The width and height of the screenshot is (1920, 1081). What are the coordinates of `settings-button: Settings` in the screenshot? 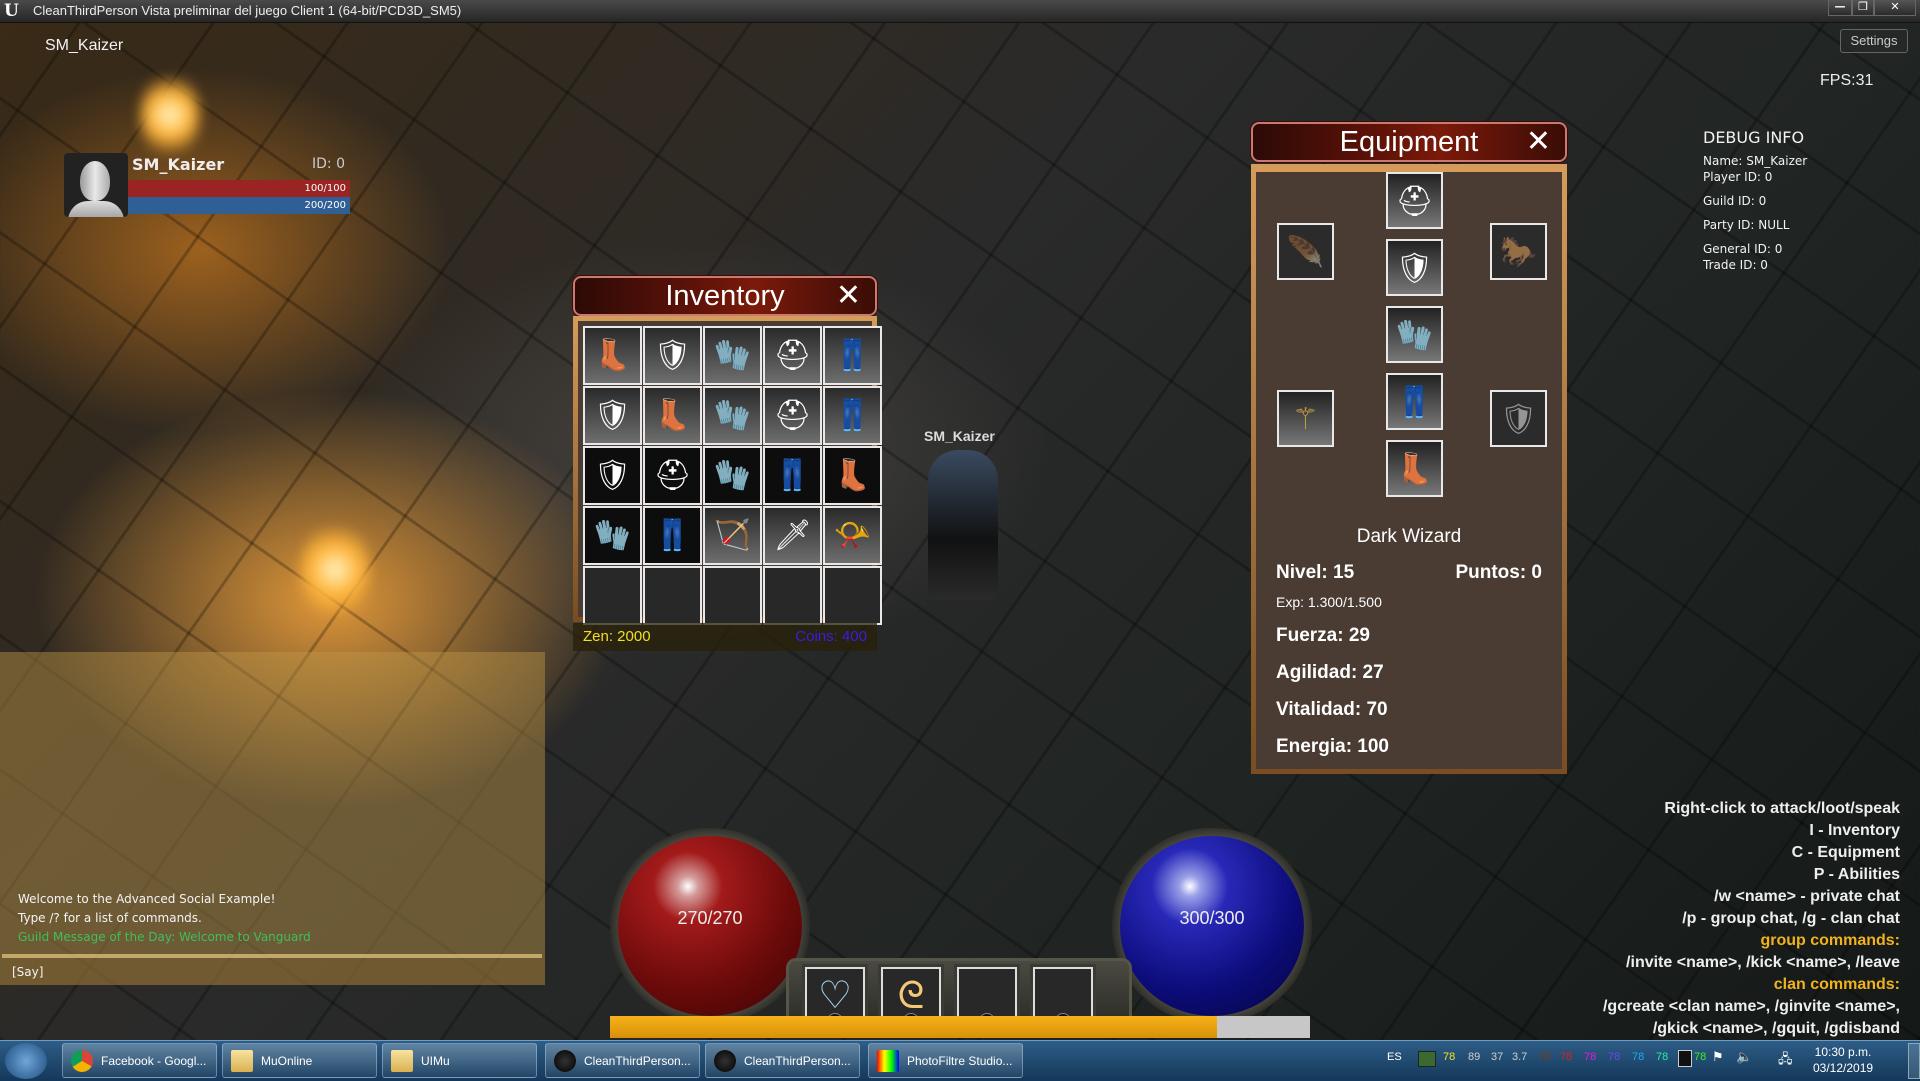 It's located at (1874, 41).